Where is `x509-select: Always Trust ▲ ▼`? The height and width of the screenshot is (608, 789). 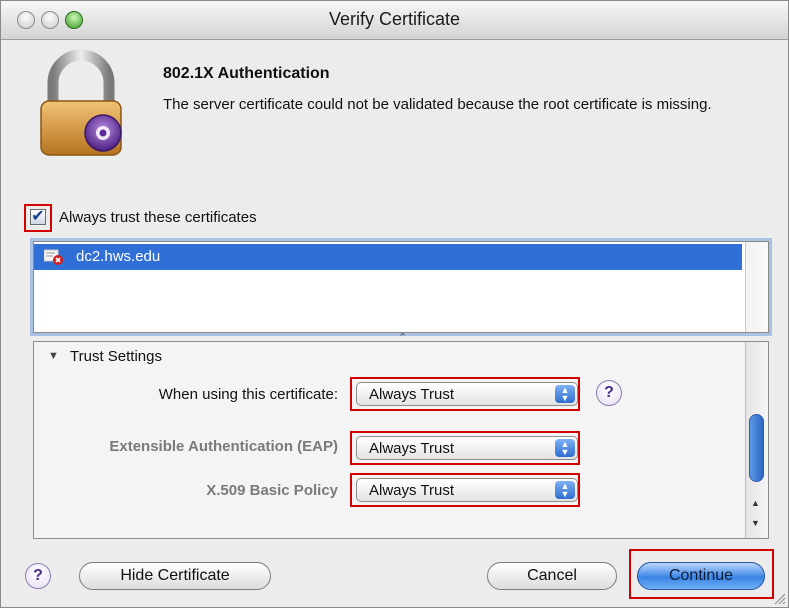 x509-select: Always Trust ▲ ▼ is located at coordinates (467, 490).